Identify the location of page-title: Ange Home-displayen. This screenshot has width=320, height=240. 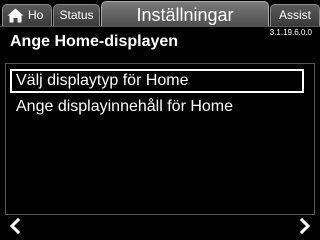
(94, 41).